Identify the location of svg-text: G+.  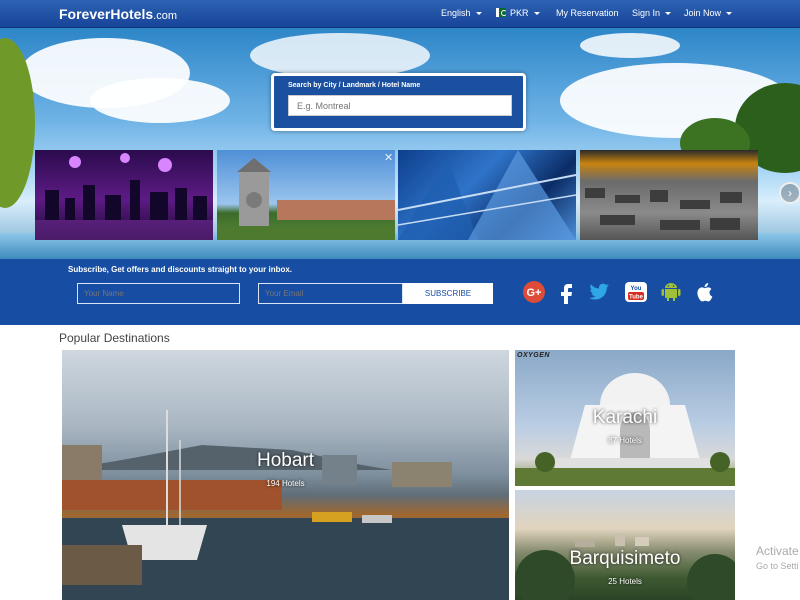
(534, 293).